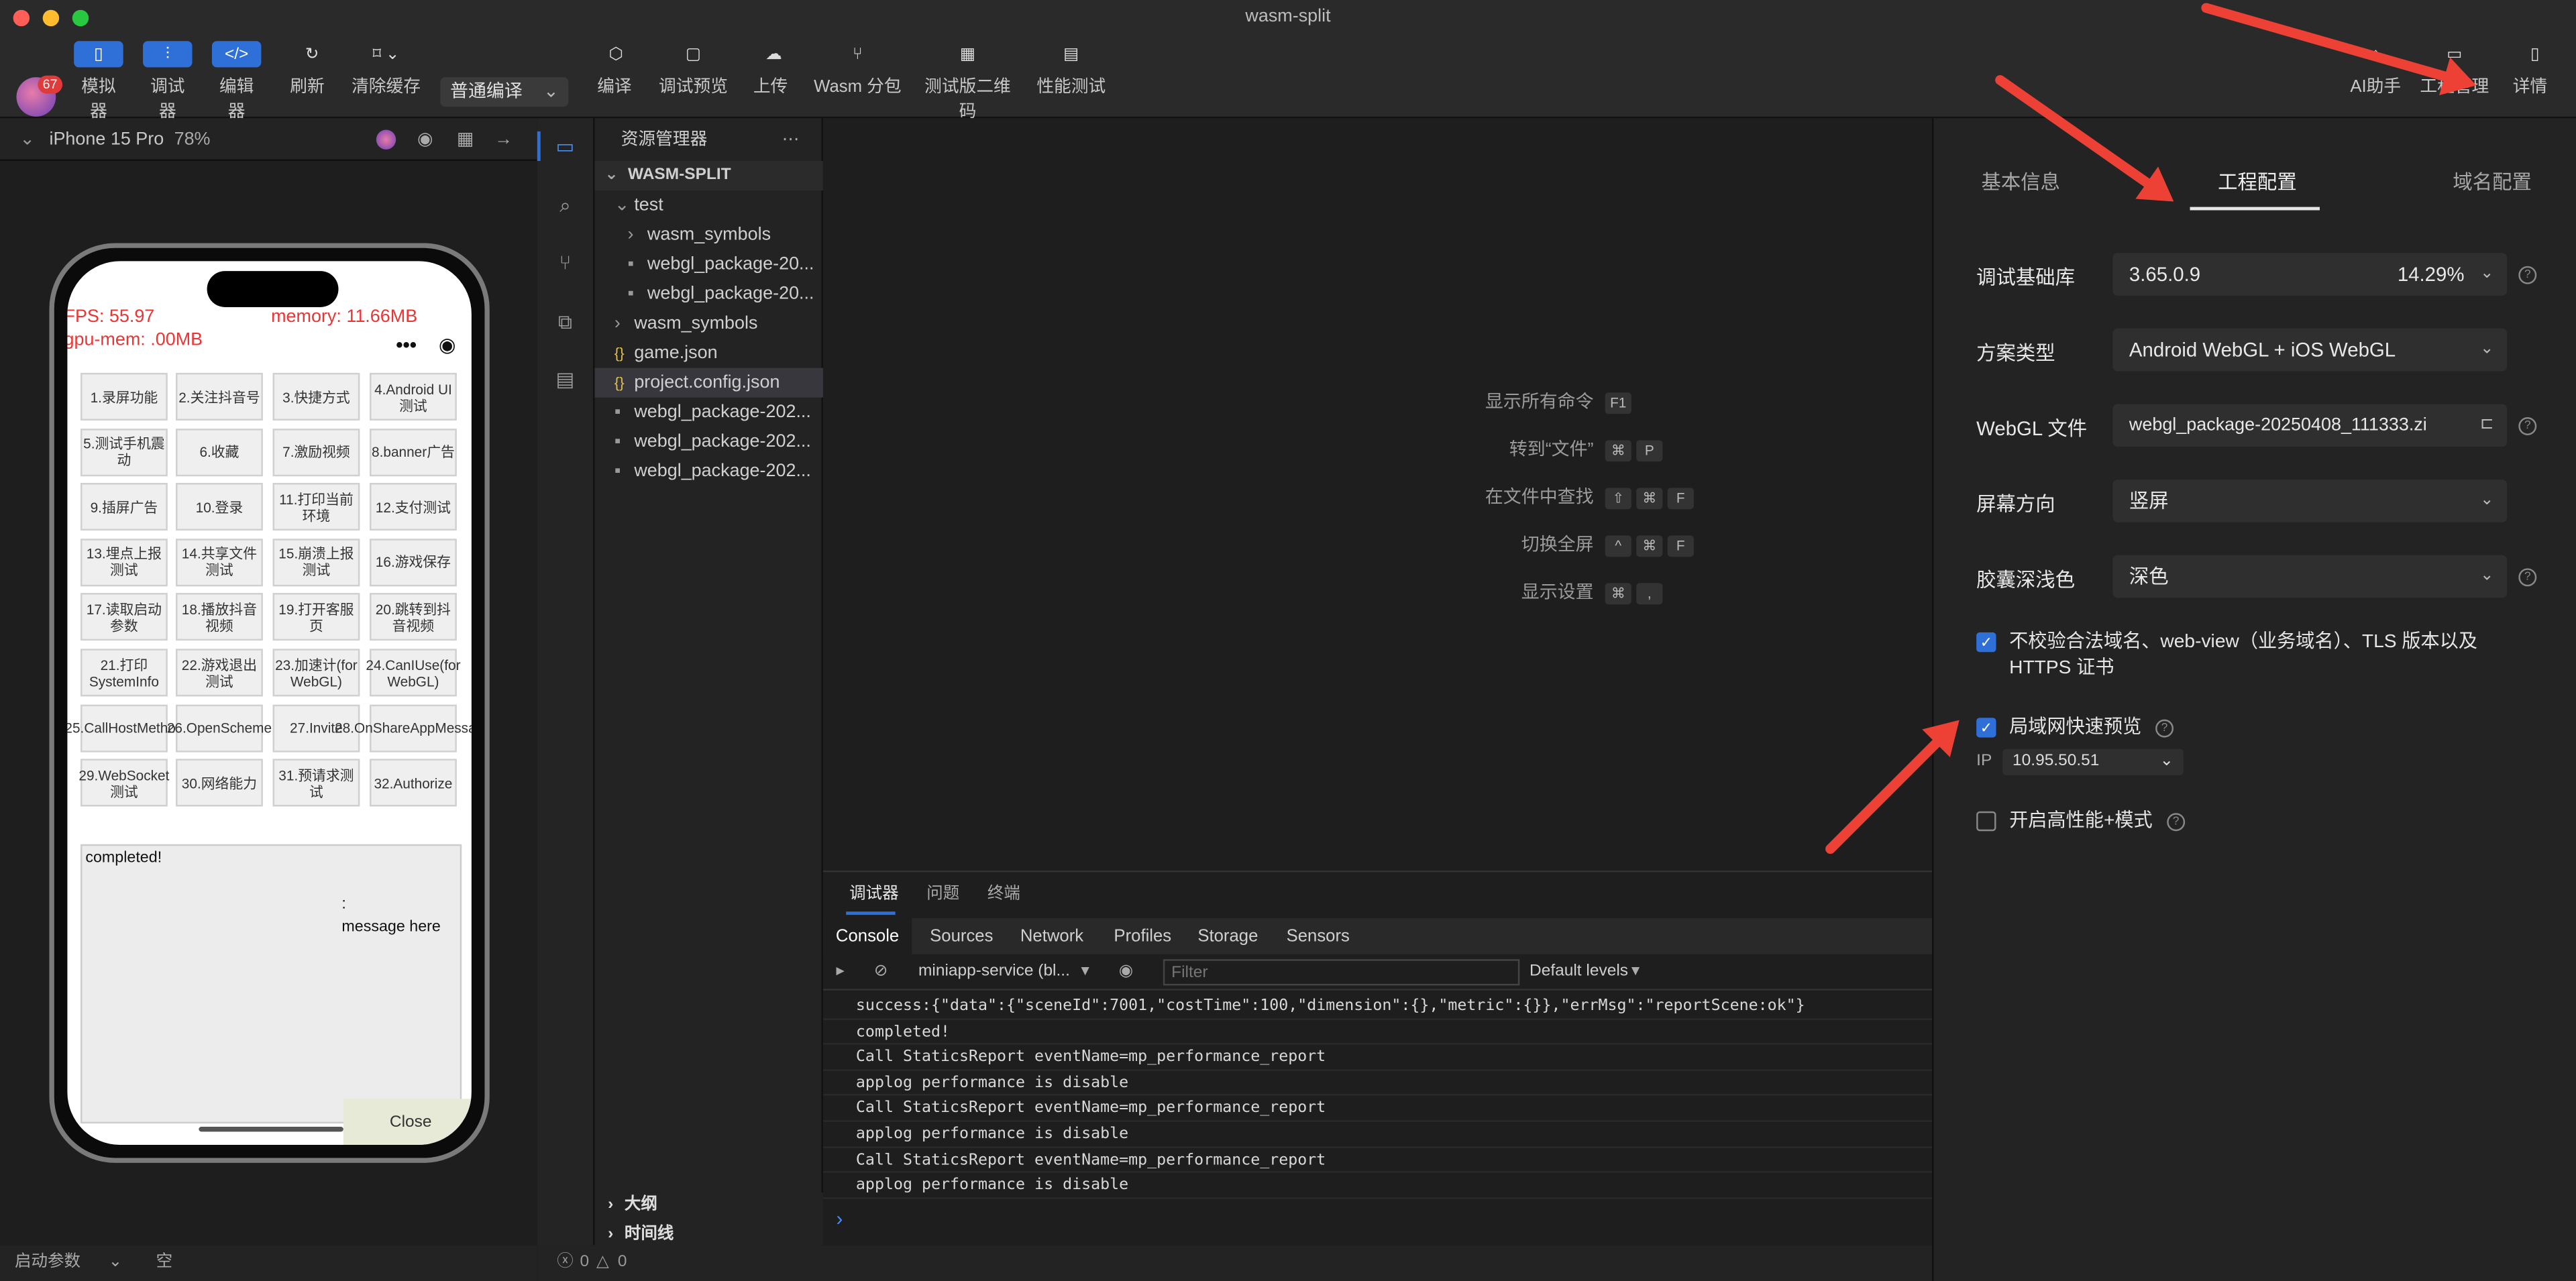  I want to click on outline-section: › 大纲, so click(632, 1205).